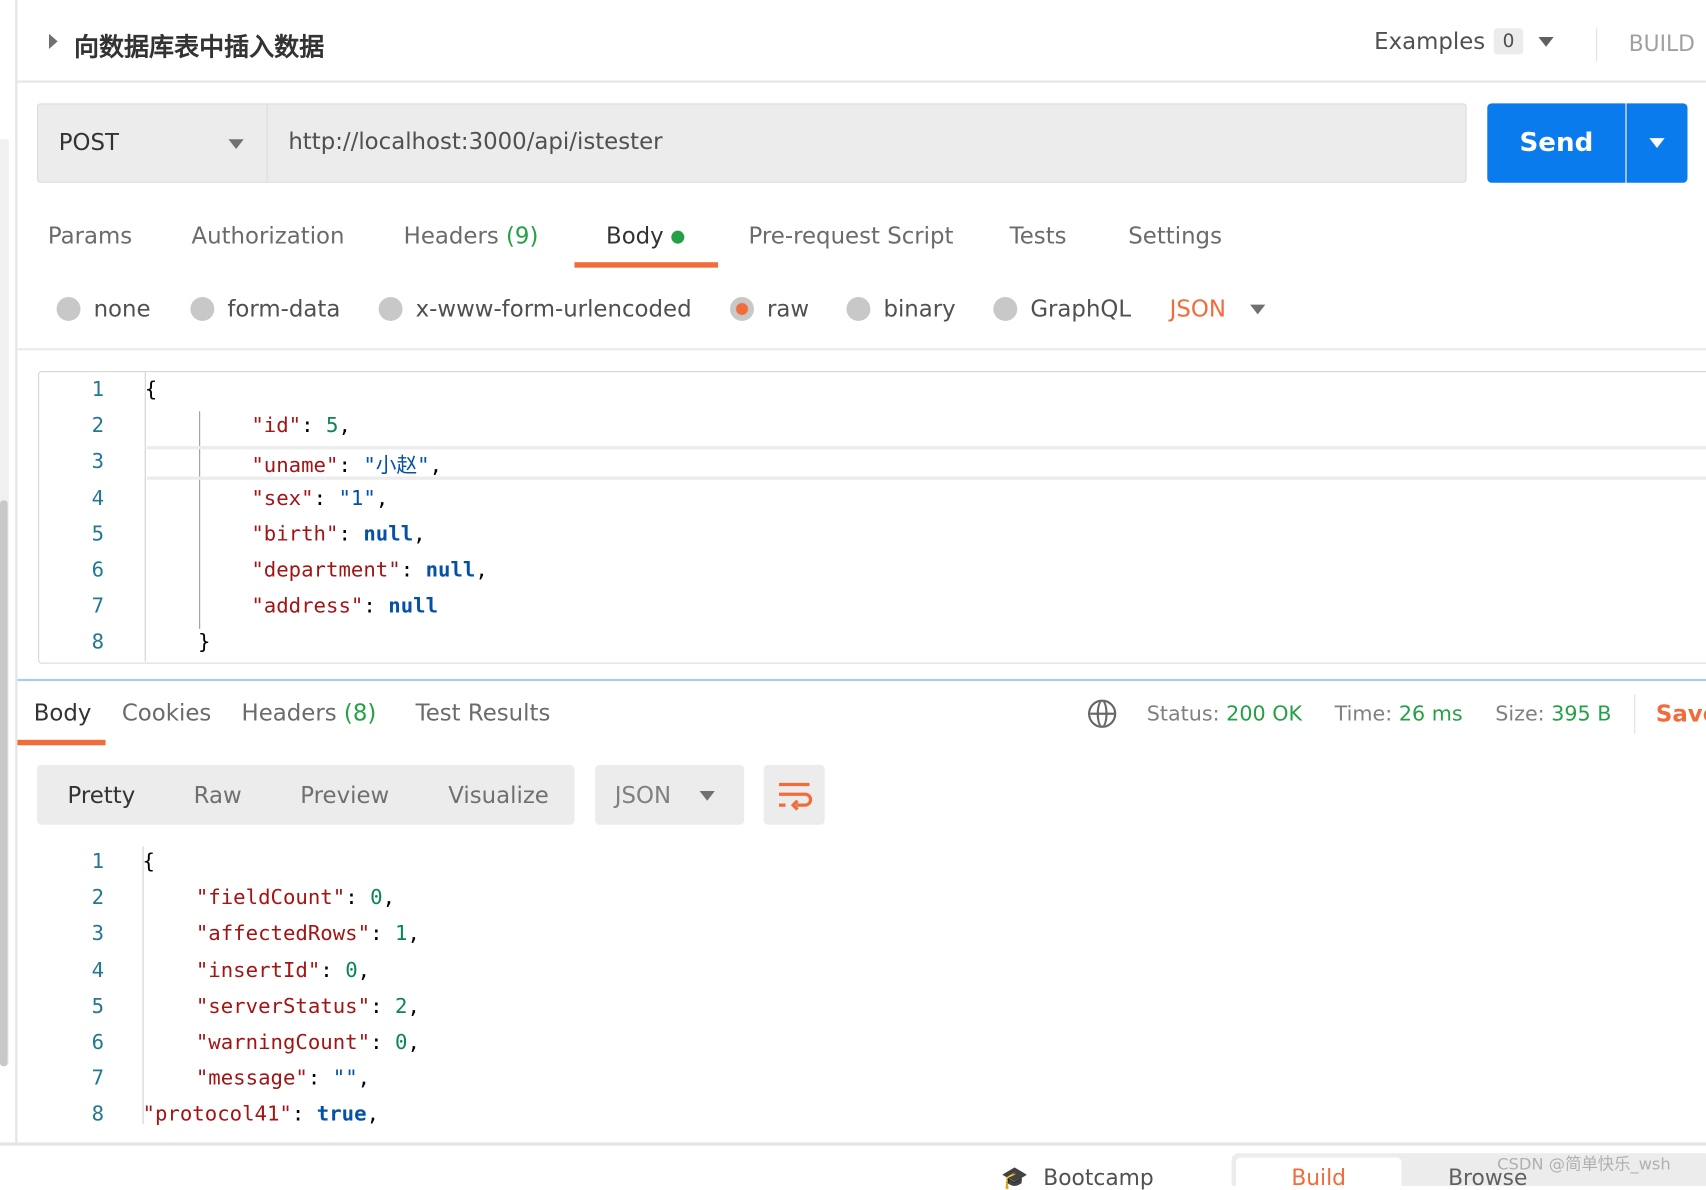 The image size is (1706, 1190). I want to click on response-tab-headers: Headers (8), so click(309, 713).